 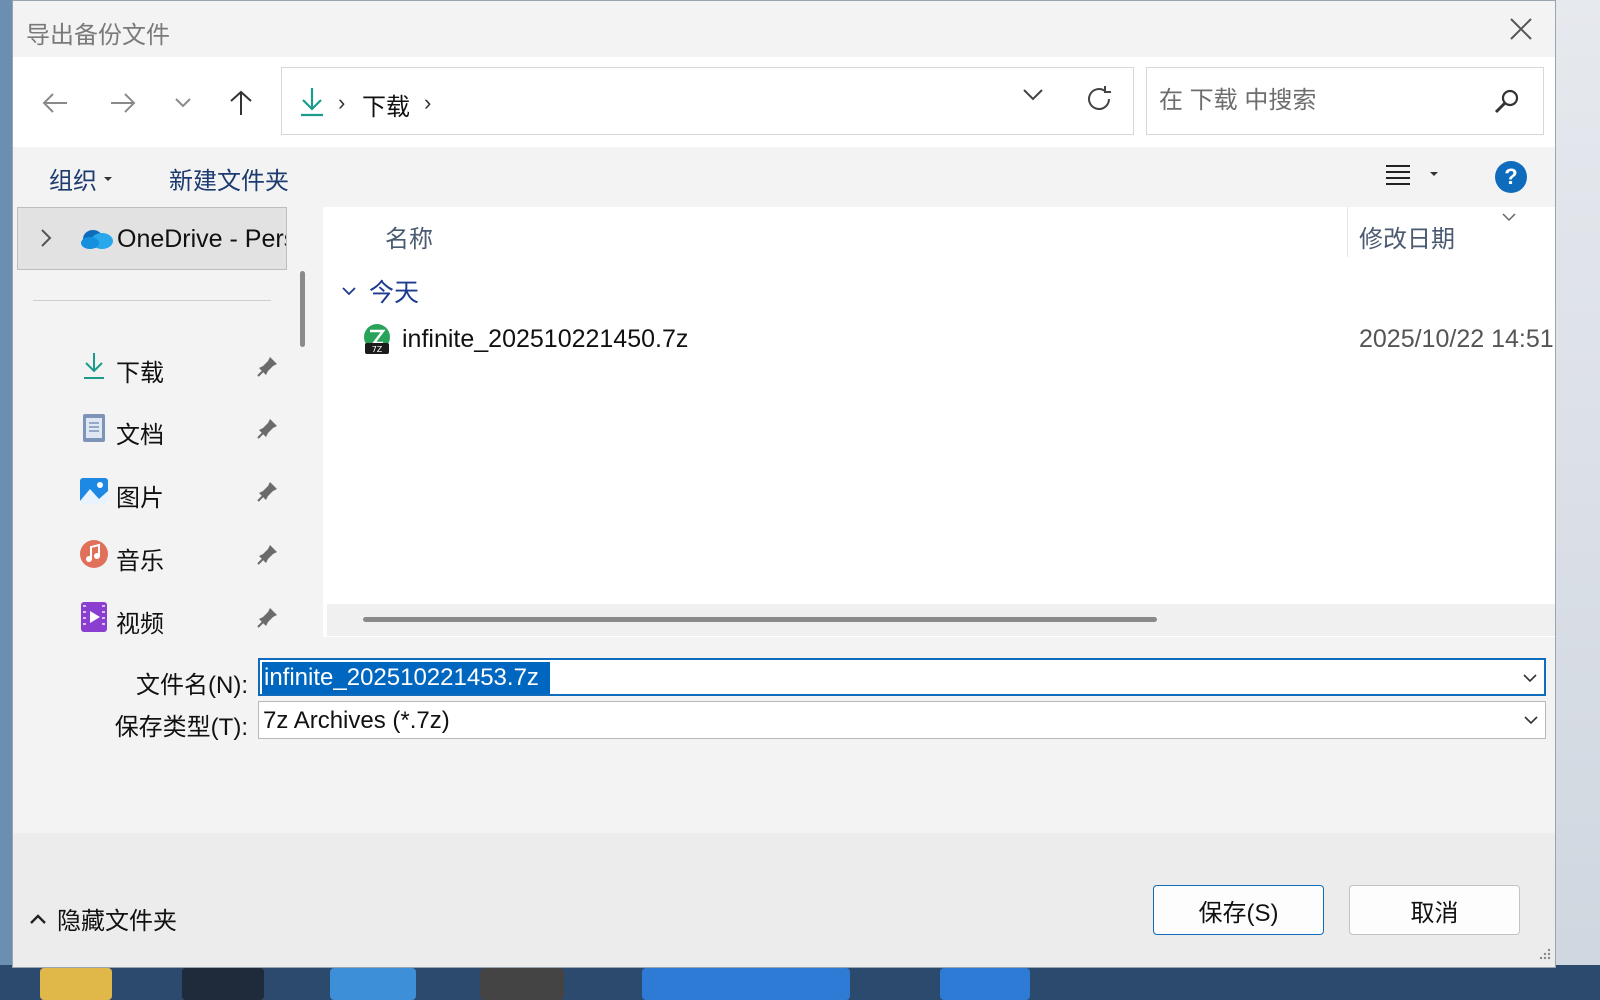 I want to click on onedrive-label: OneDrive - Pers, so click(x=202, y=239).